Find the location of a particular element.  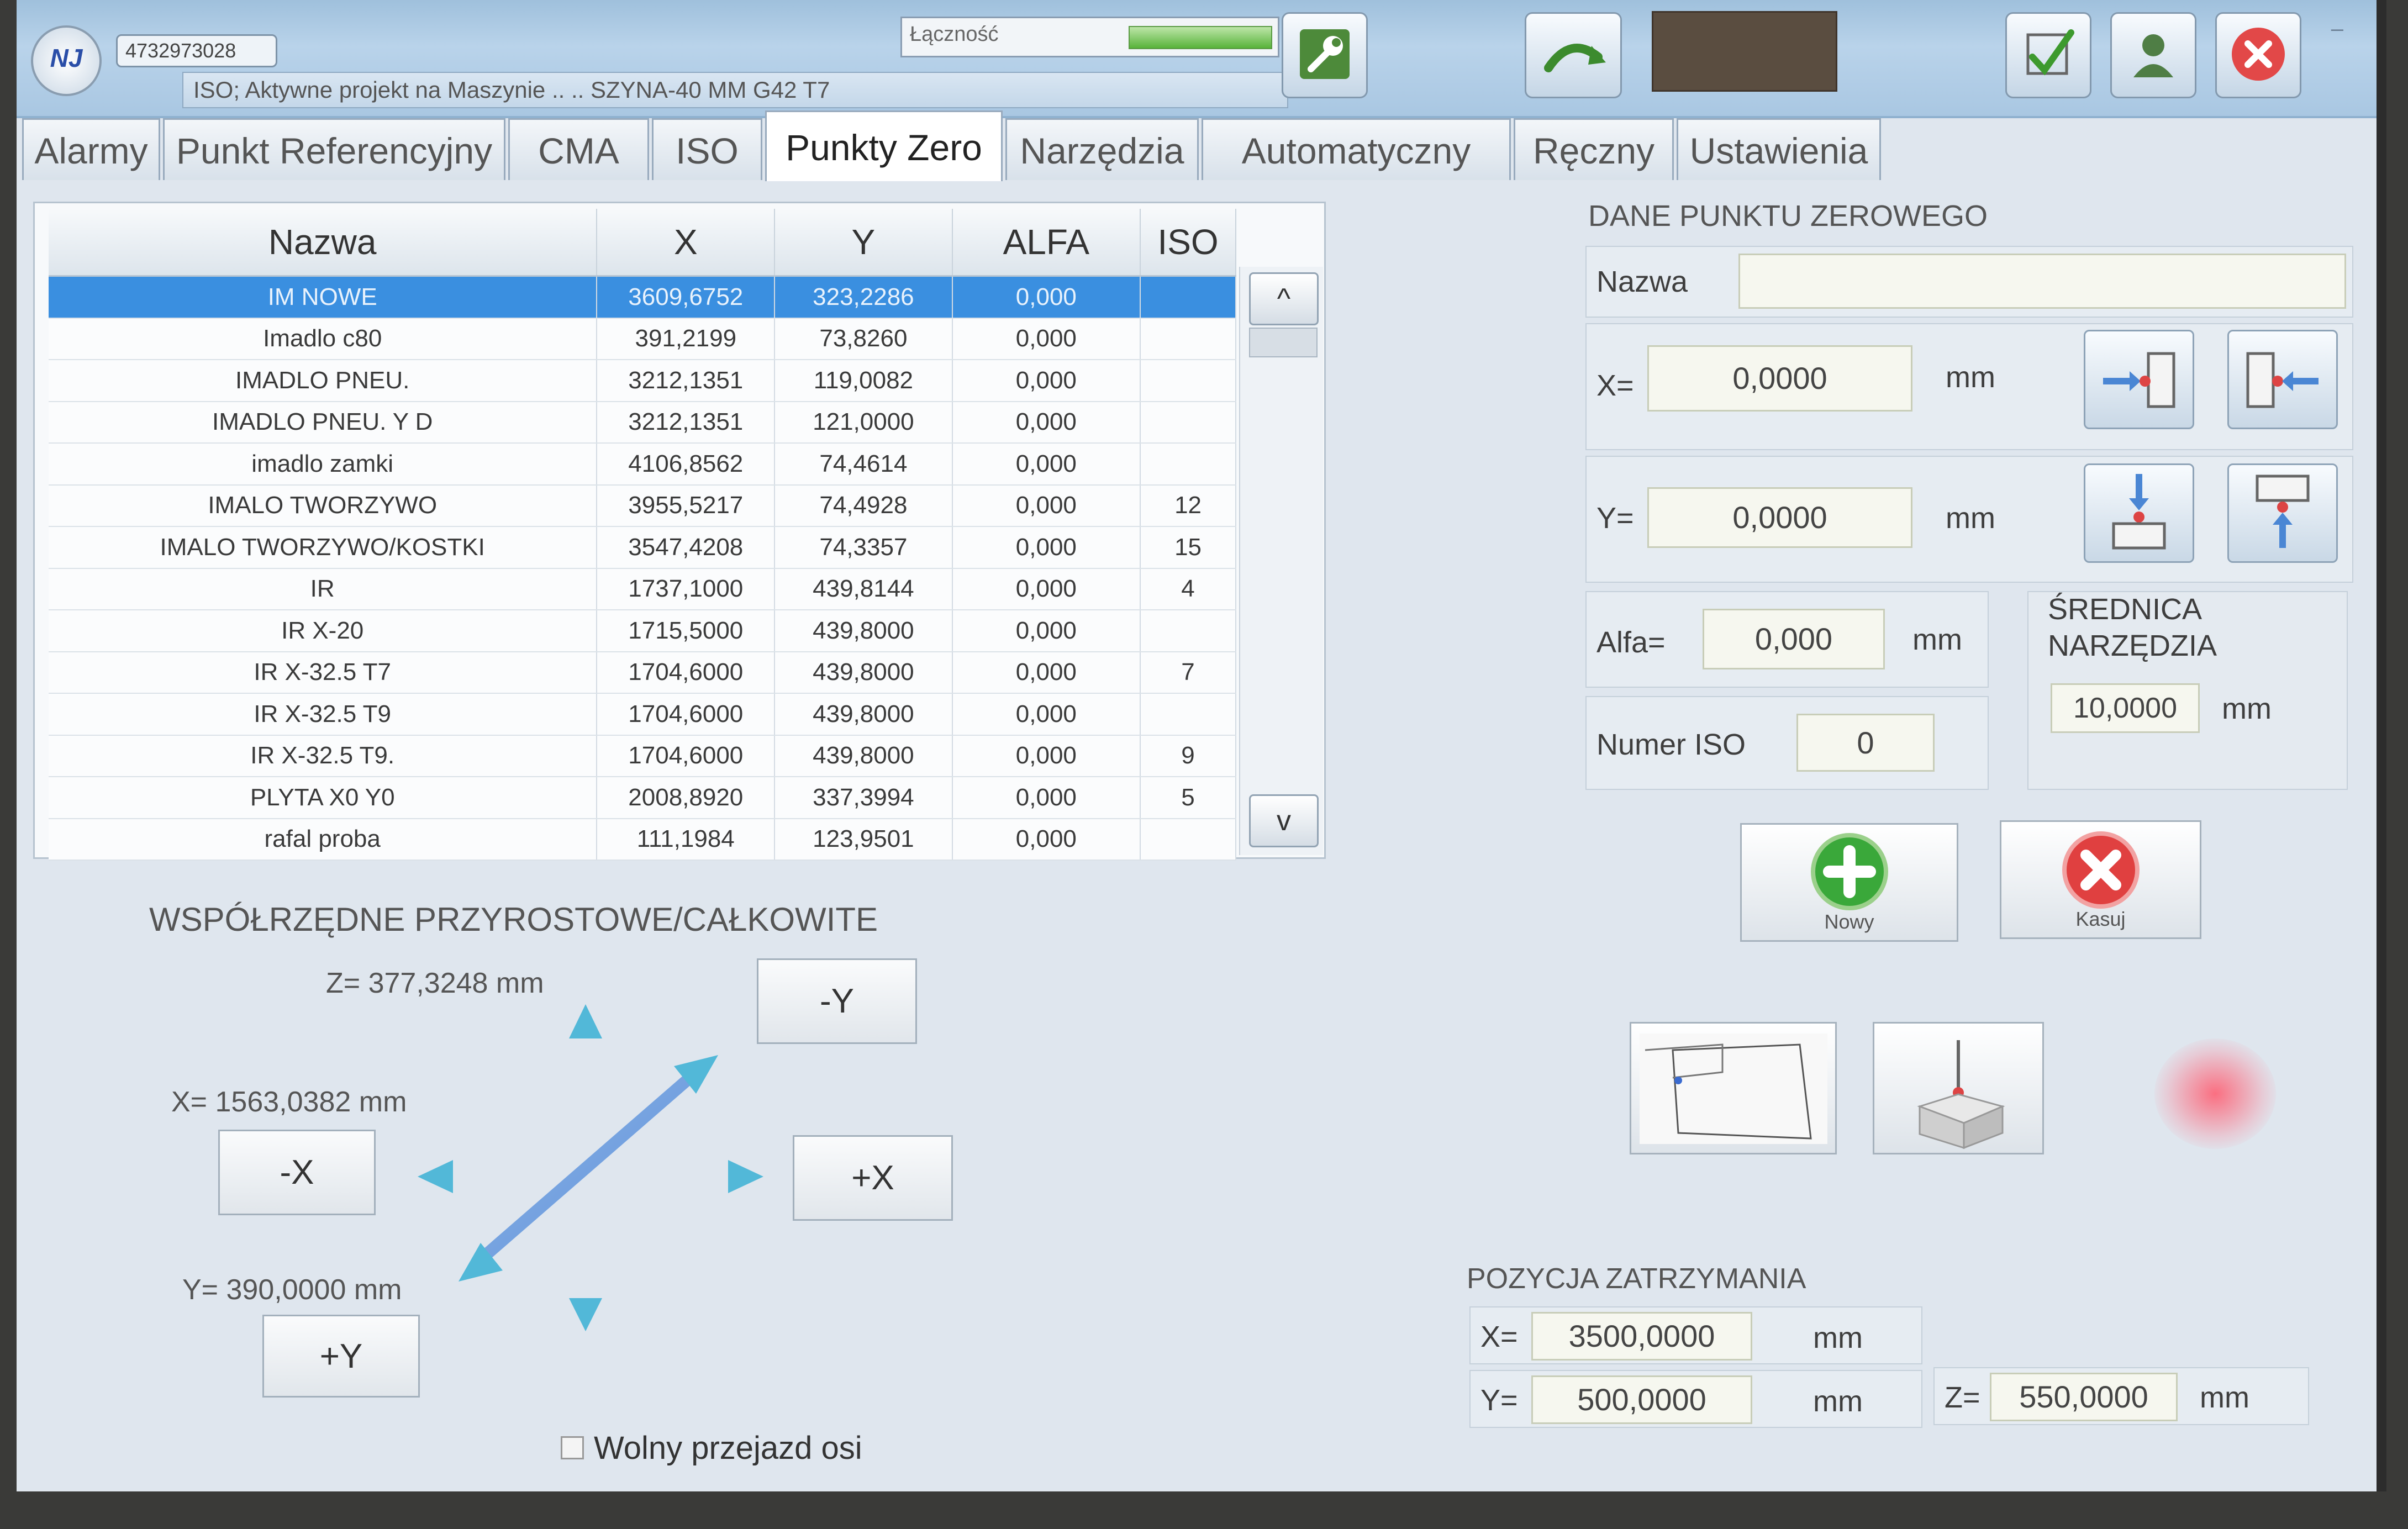

cell-name: IMALO TWORZYWO/KOSTKI is located at coordinates (324, 547).